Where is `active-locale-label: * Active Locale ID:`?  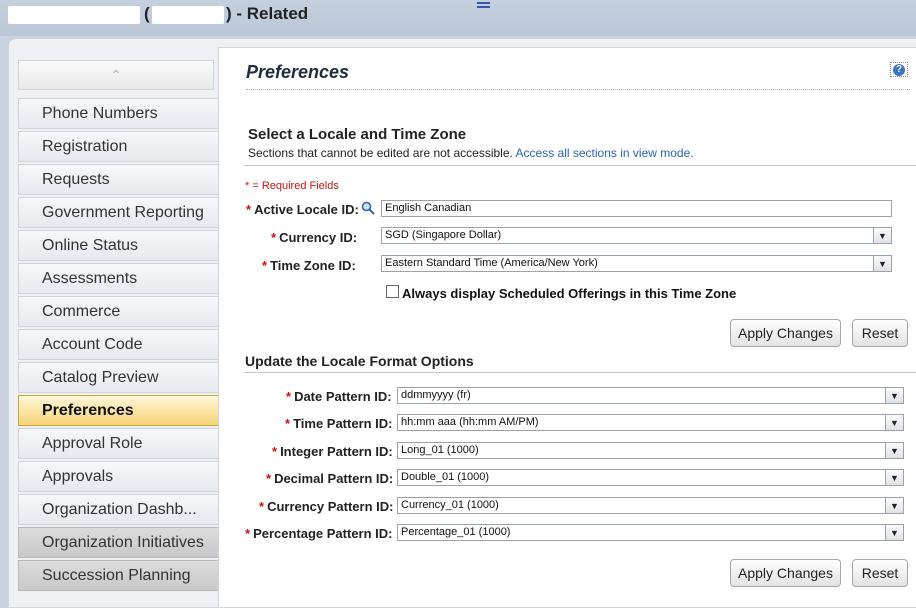 active-locale-label: * Active Locale ID: is located at coordinates (302, 209).